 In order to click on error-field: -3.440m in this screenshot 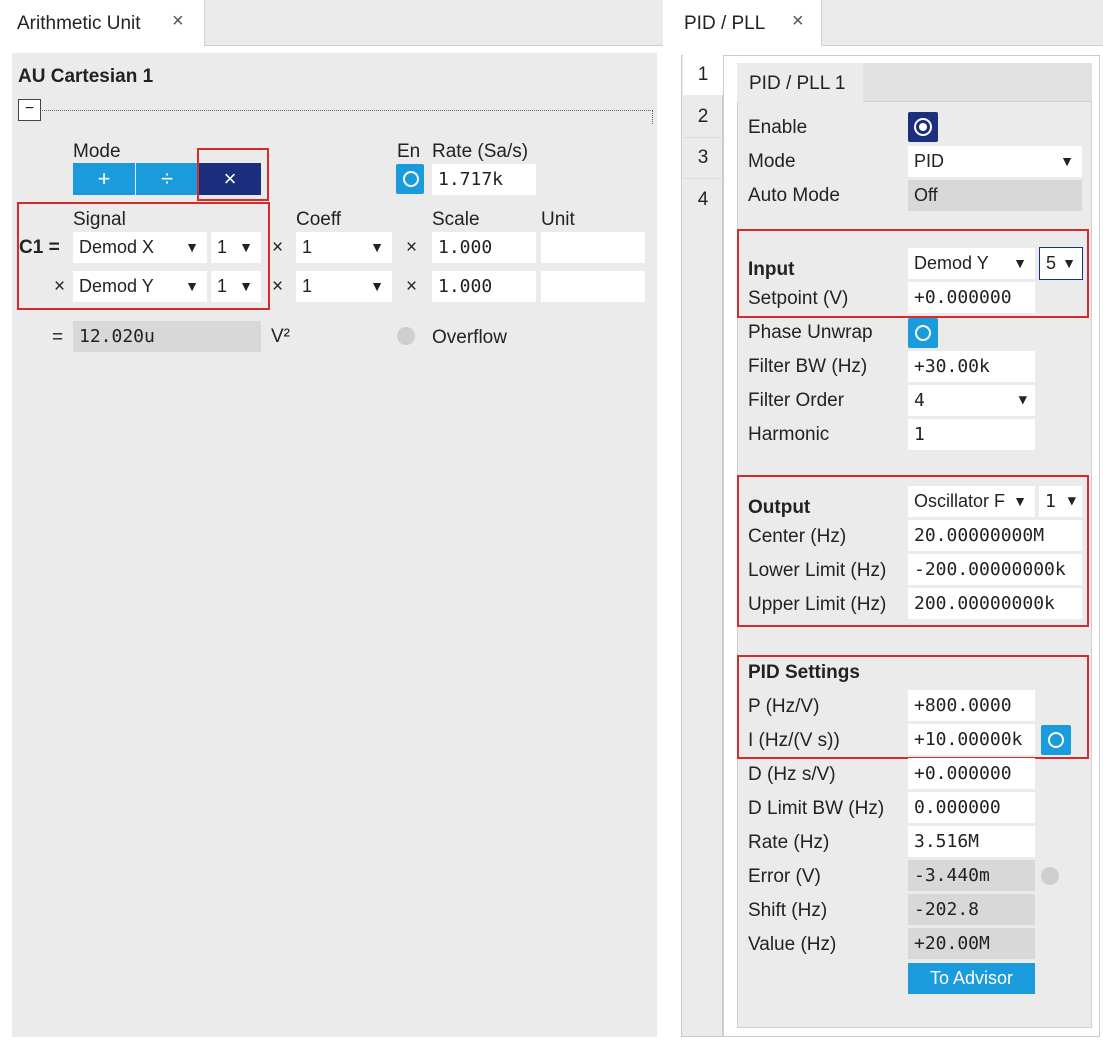, I will do `click(971, 875)`.